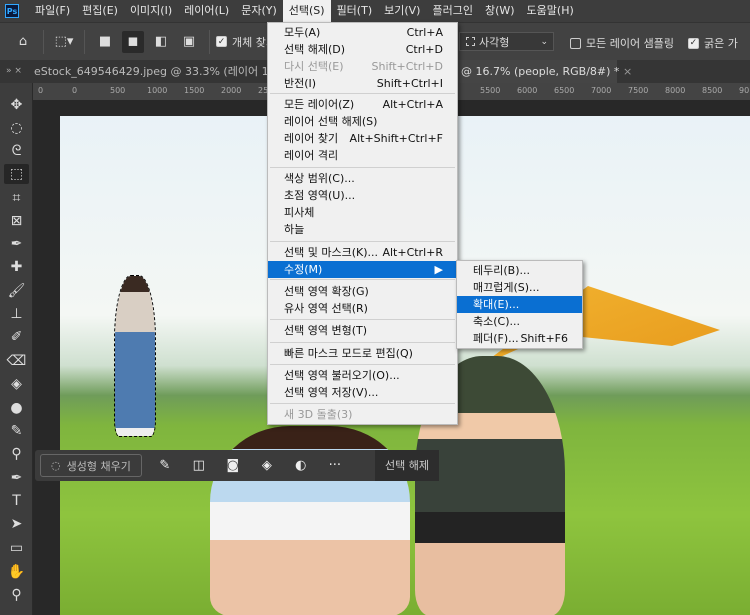 The image size is (750, 615). I want to click on menu-item-shortcut: Ctrl+D, so click(424, 49).